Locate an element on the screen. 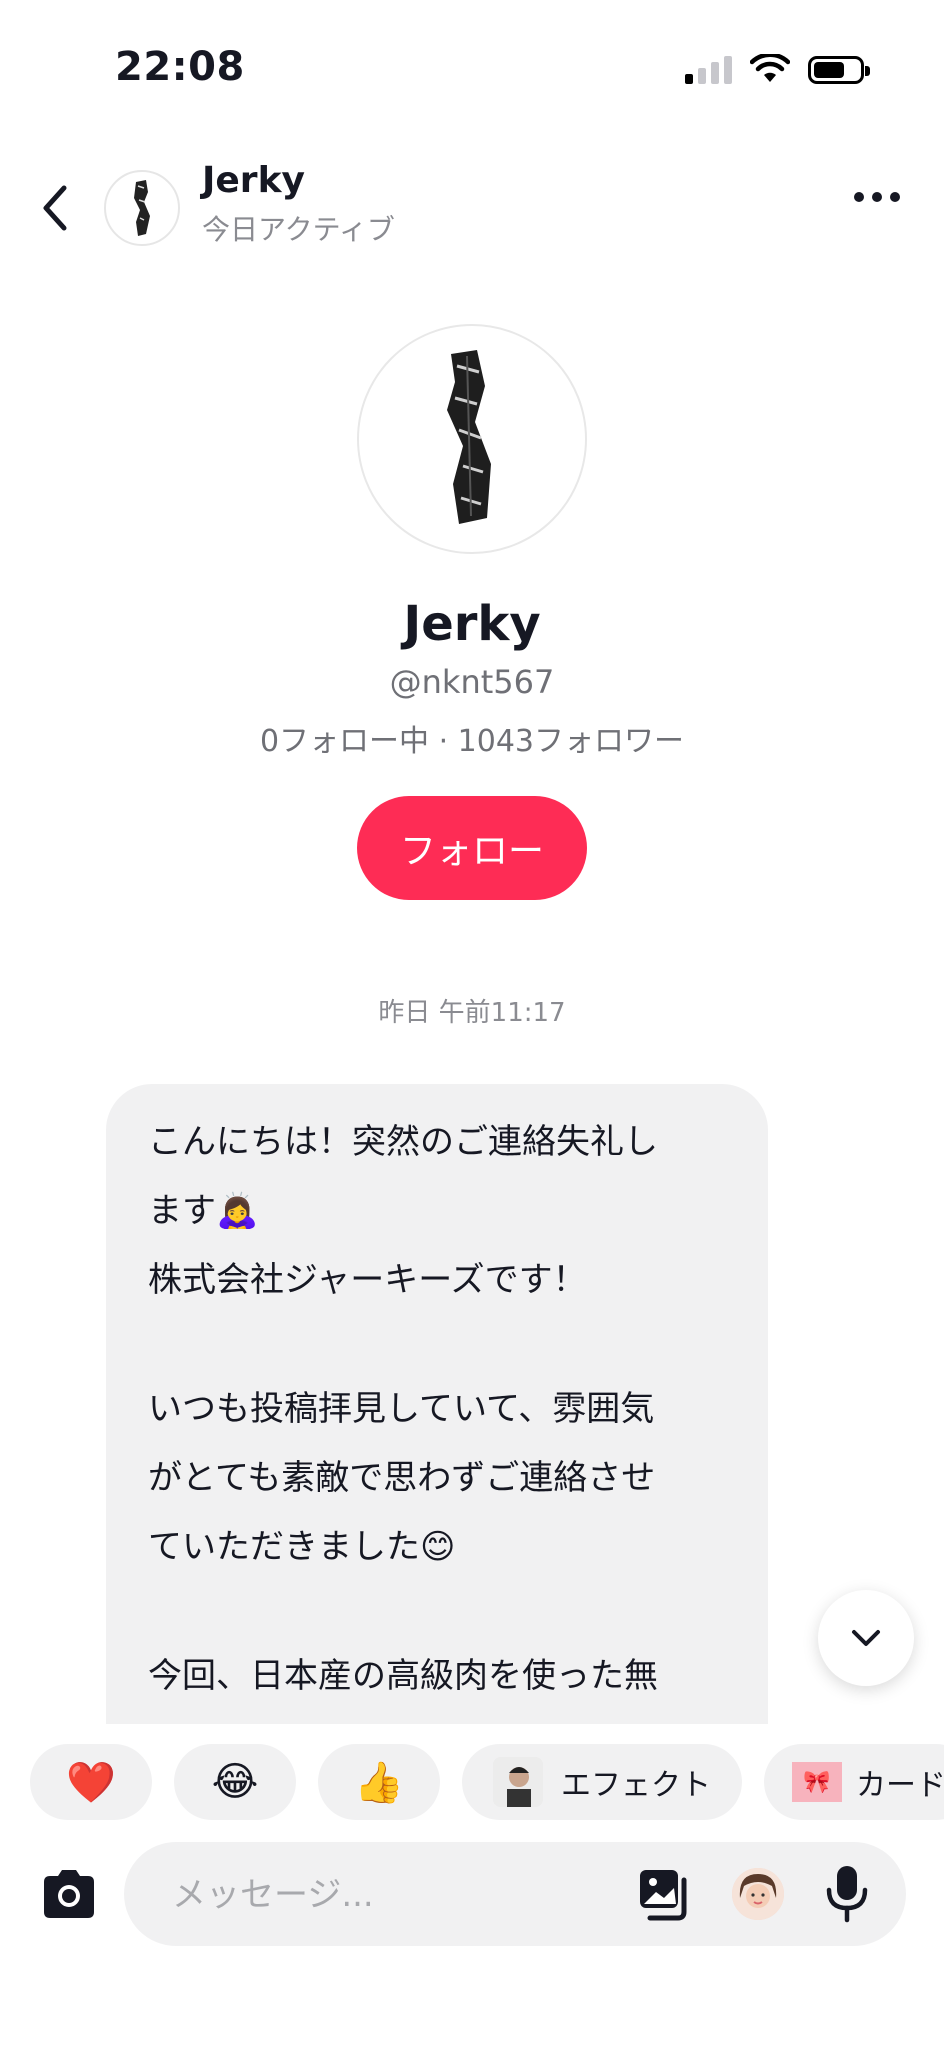 Image resolution: width=944 pixels, height=2046 pixels. profile-avatar is located at coordinates (472, 439).